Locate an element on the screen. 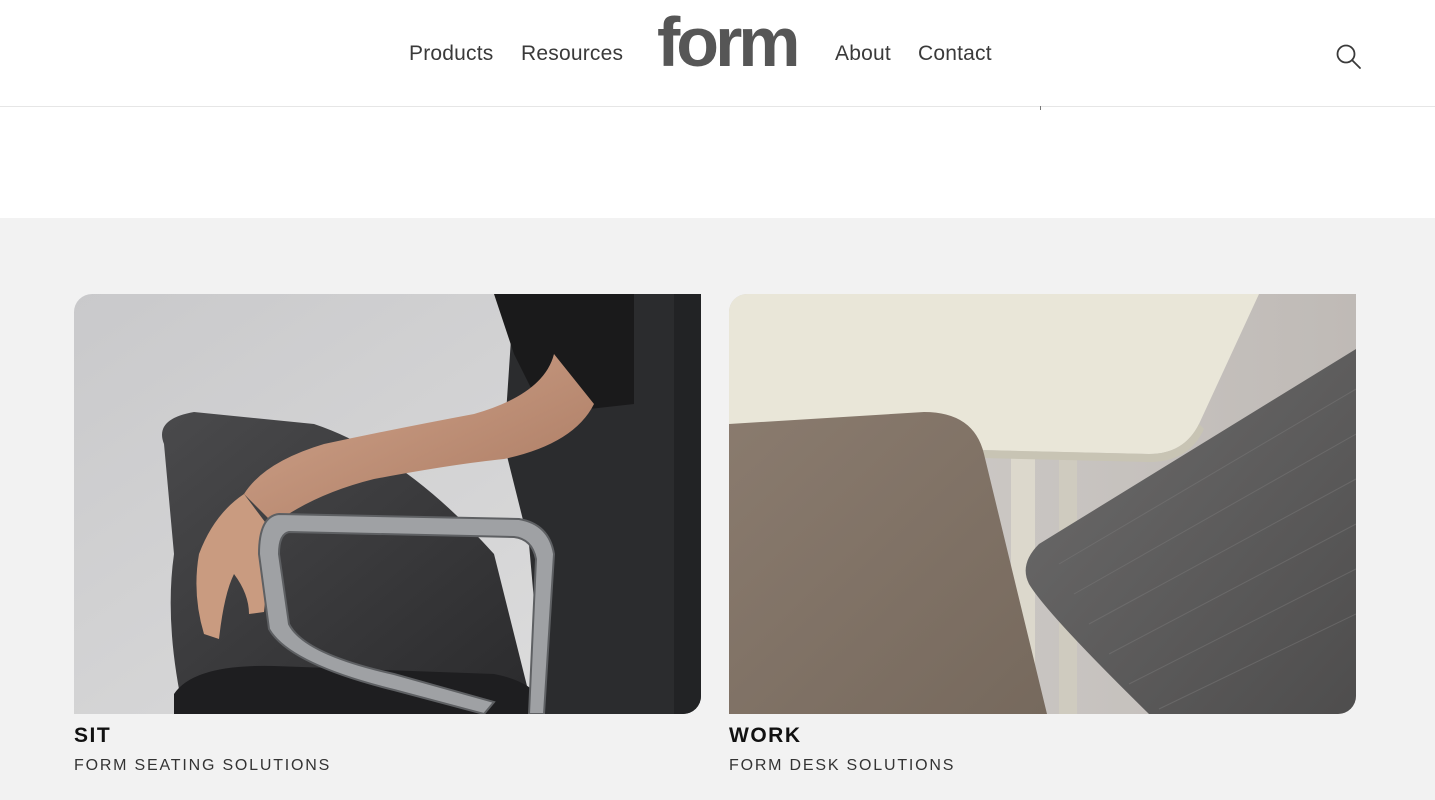 The height and width of the screenshot is (800, 1435). nav-resources: Resources is located at coordinates (572, 54).